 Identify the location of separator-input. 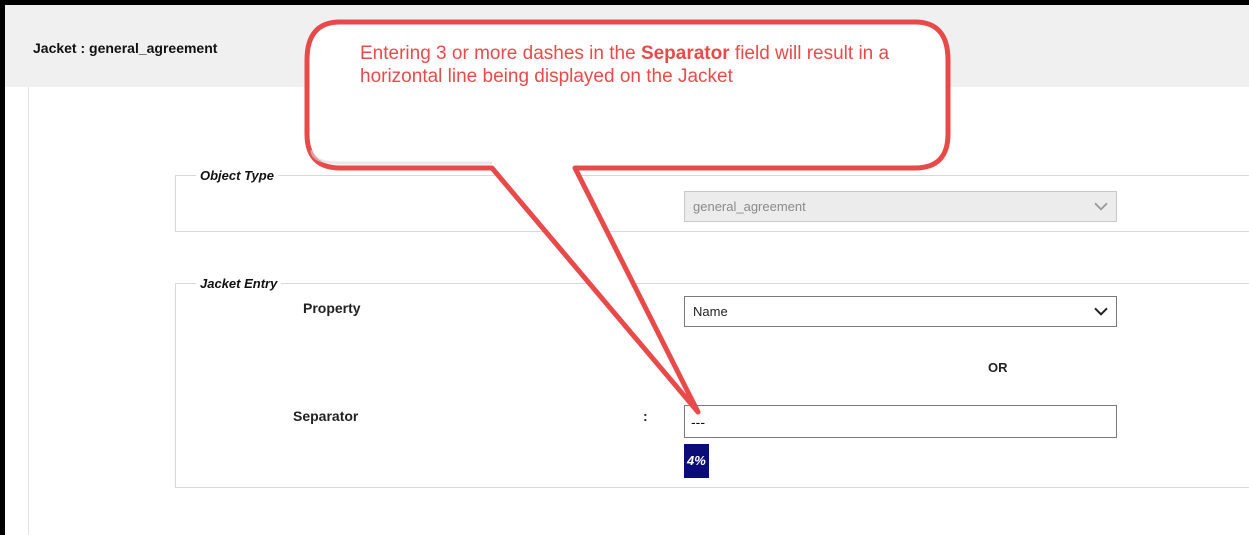
(900, 421).